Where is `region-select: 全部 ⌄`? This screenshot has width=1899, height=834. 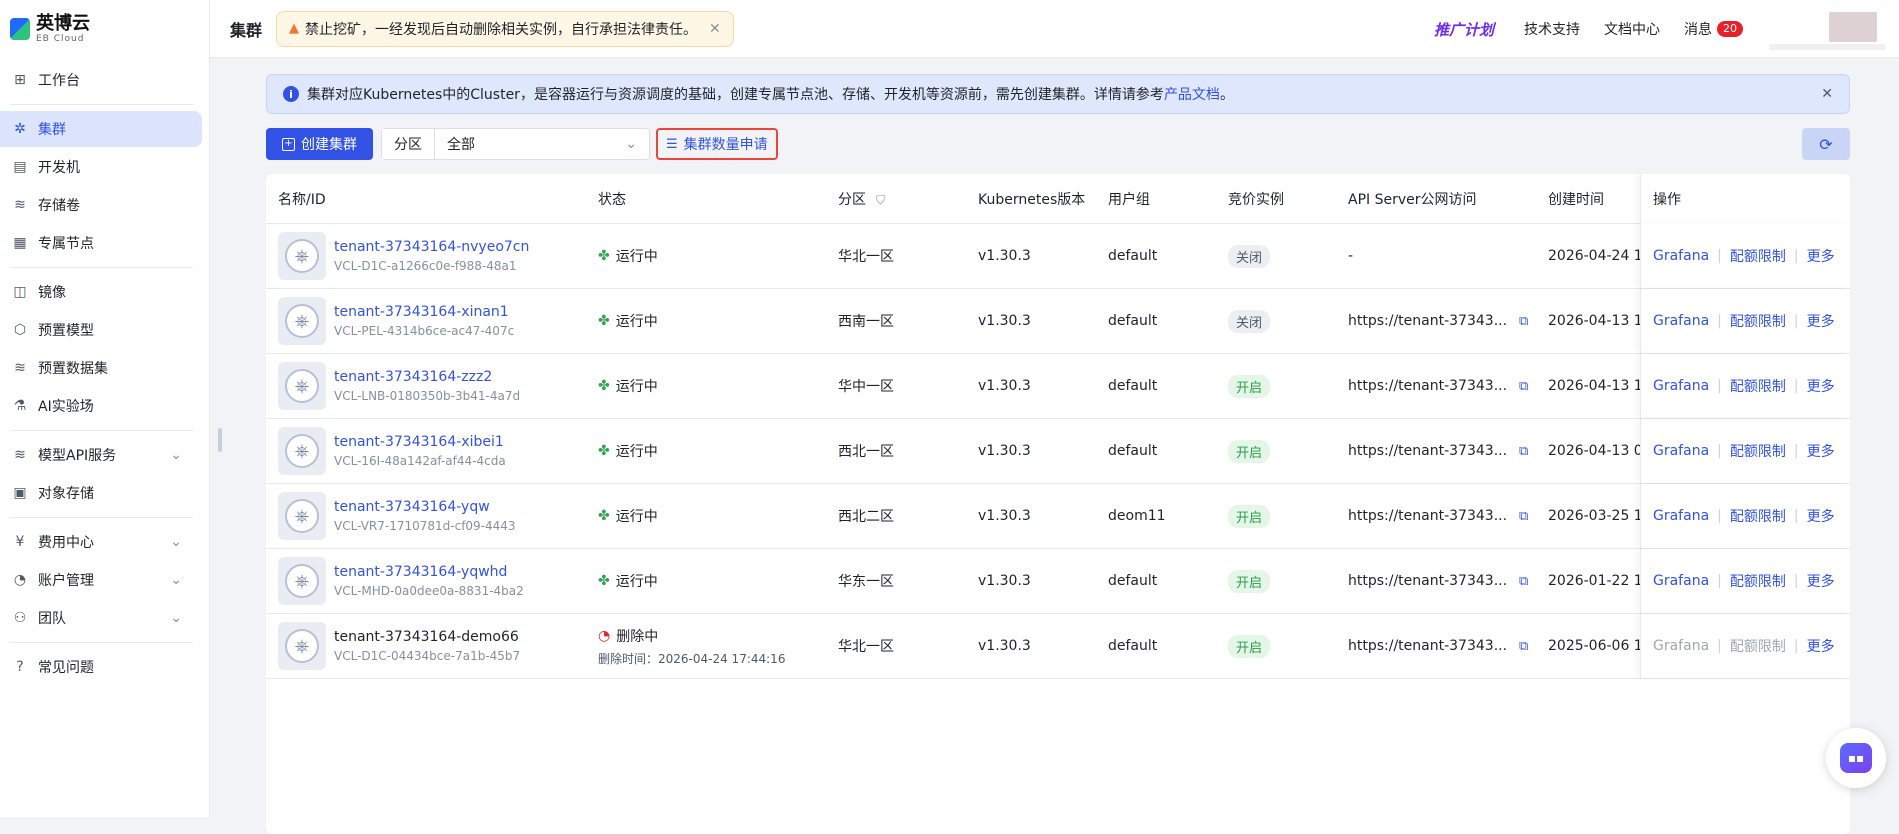 region-select: 全部 ⌄ is located at coordinates (542, 144).